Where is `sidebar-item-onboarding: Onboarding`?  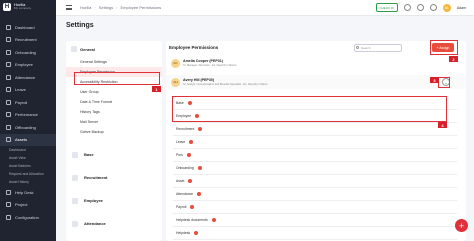 sidebar-item-onboarding: Onboarding is located at coordinates (28, 52).